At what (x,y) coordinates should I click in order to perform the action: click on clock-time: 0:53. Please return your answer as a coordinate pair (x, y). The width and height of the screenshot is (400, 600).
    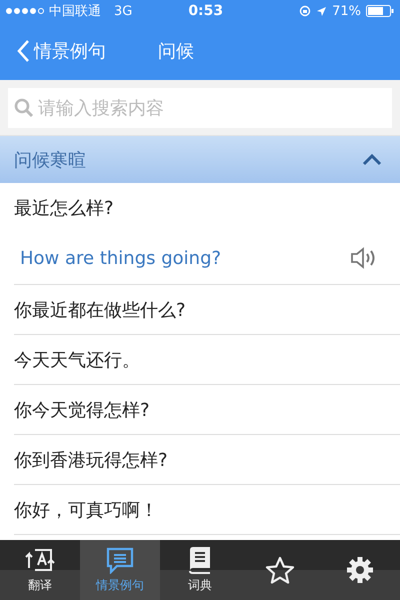
    Looking at the image, I should click on (206, 11).